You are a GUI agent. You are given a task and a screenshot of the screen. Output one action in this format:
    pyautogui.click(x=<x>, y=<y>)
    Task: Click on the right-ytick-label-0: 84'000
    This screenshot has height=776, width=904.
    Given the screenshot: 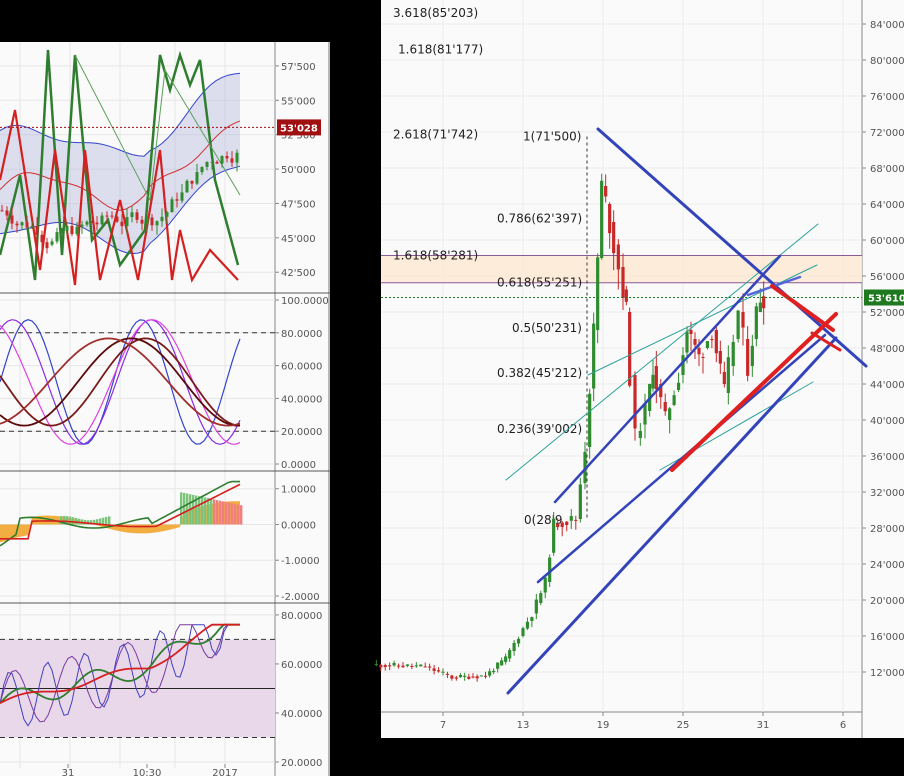 What is the action you would take?
    pyautogui.click(x=887, y=25)
    